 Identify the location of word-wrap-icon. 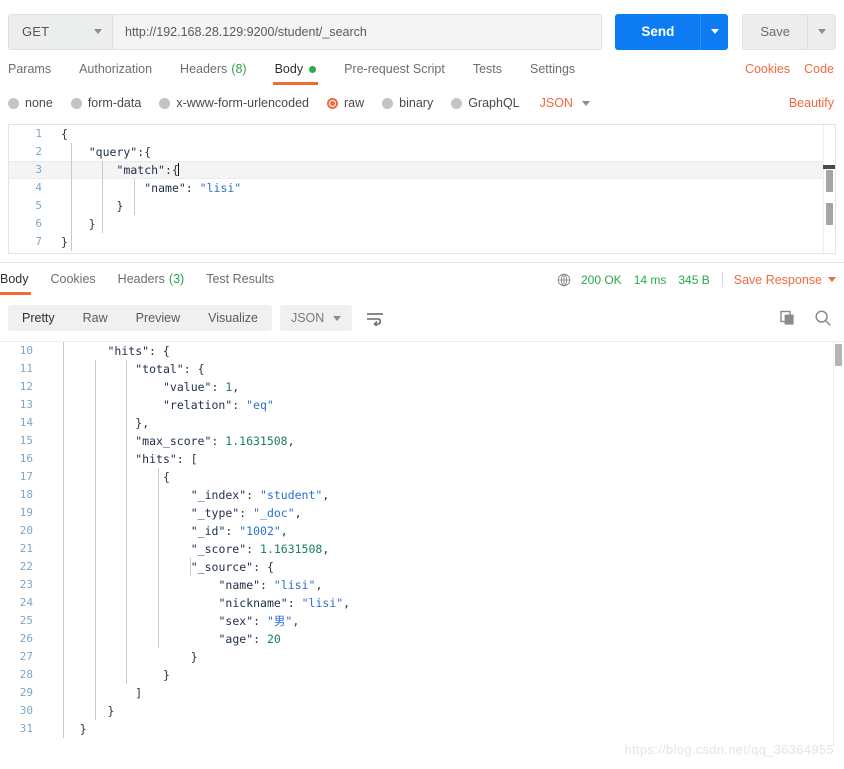
(375, 319).